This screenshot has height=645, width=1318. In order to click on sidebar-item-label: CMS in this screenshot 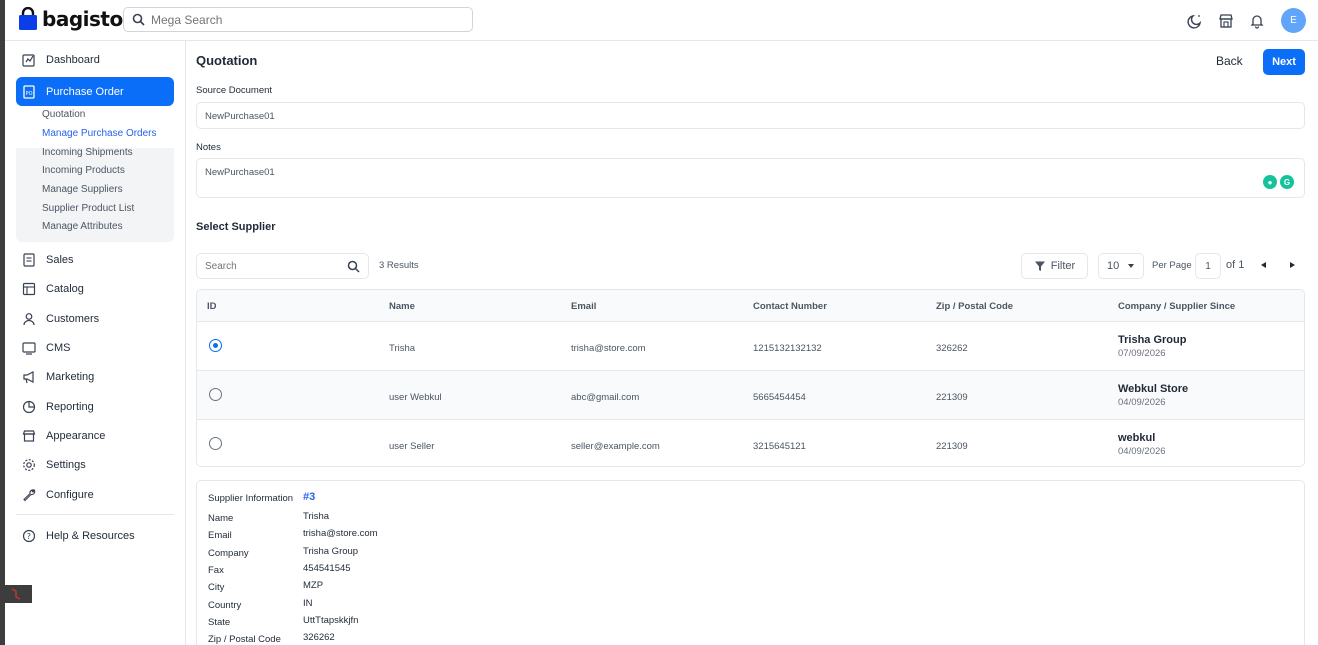, I will do `click(58, 347)`.